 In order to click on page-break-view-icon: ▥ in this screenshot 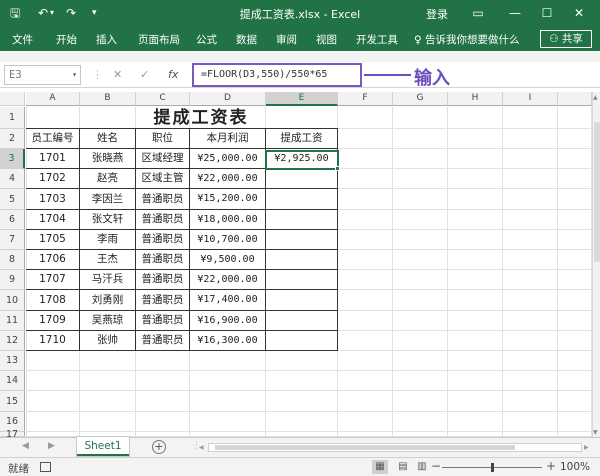, I will do `click(422, 467)`.